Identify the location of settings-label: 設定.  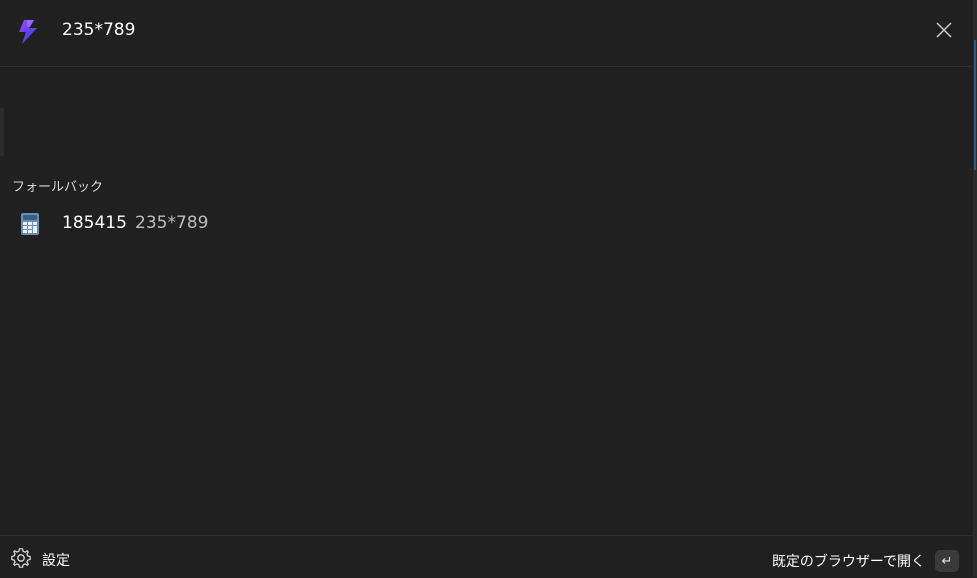
(56, 561).